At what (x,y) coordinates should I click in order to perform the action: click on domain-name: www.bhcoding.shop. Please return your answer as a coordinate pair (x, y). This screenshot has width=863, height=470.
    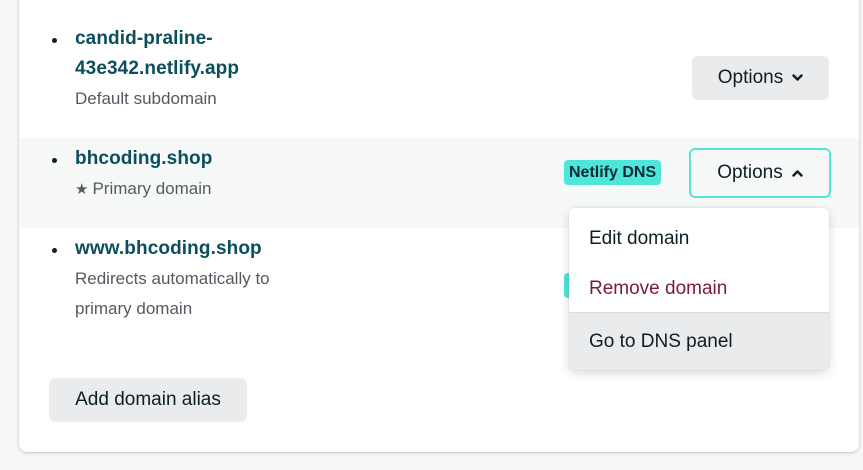
    Looking at the image, I should click on (168, 248).